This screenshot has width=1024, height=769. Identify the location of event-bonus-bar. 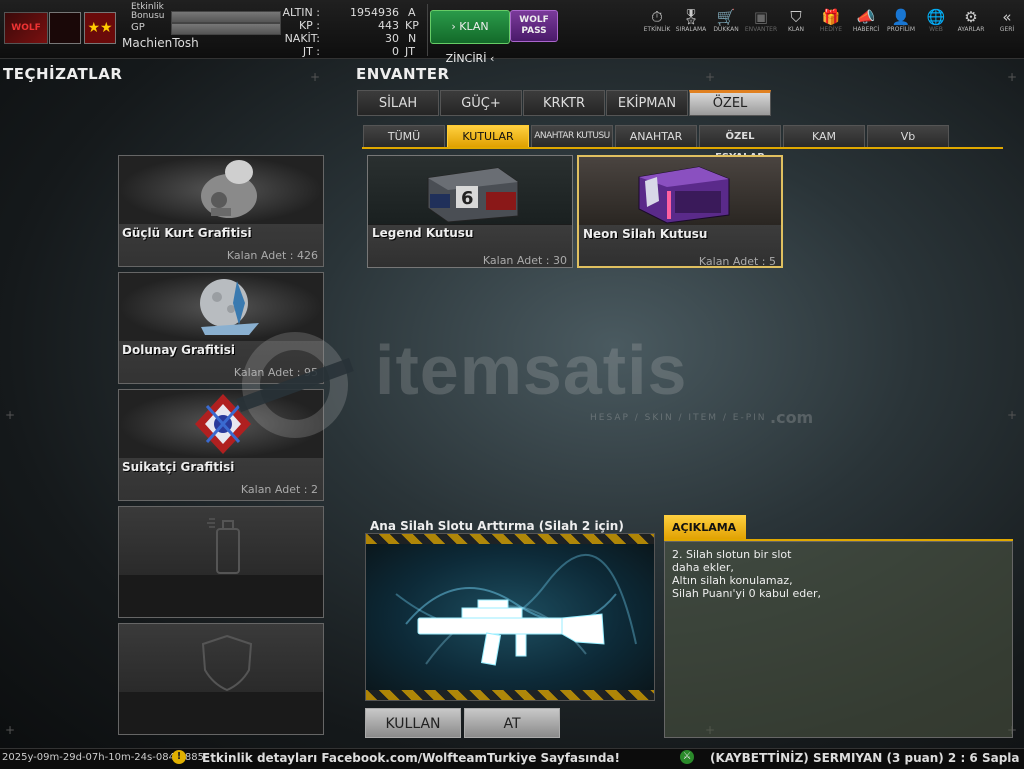
(226, 17).